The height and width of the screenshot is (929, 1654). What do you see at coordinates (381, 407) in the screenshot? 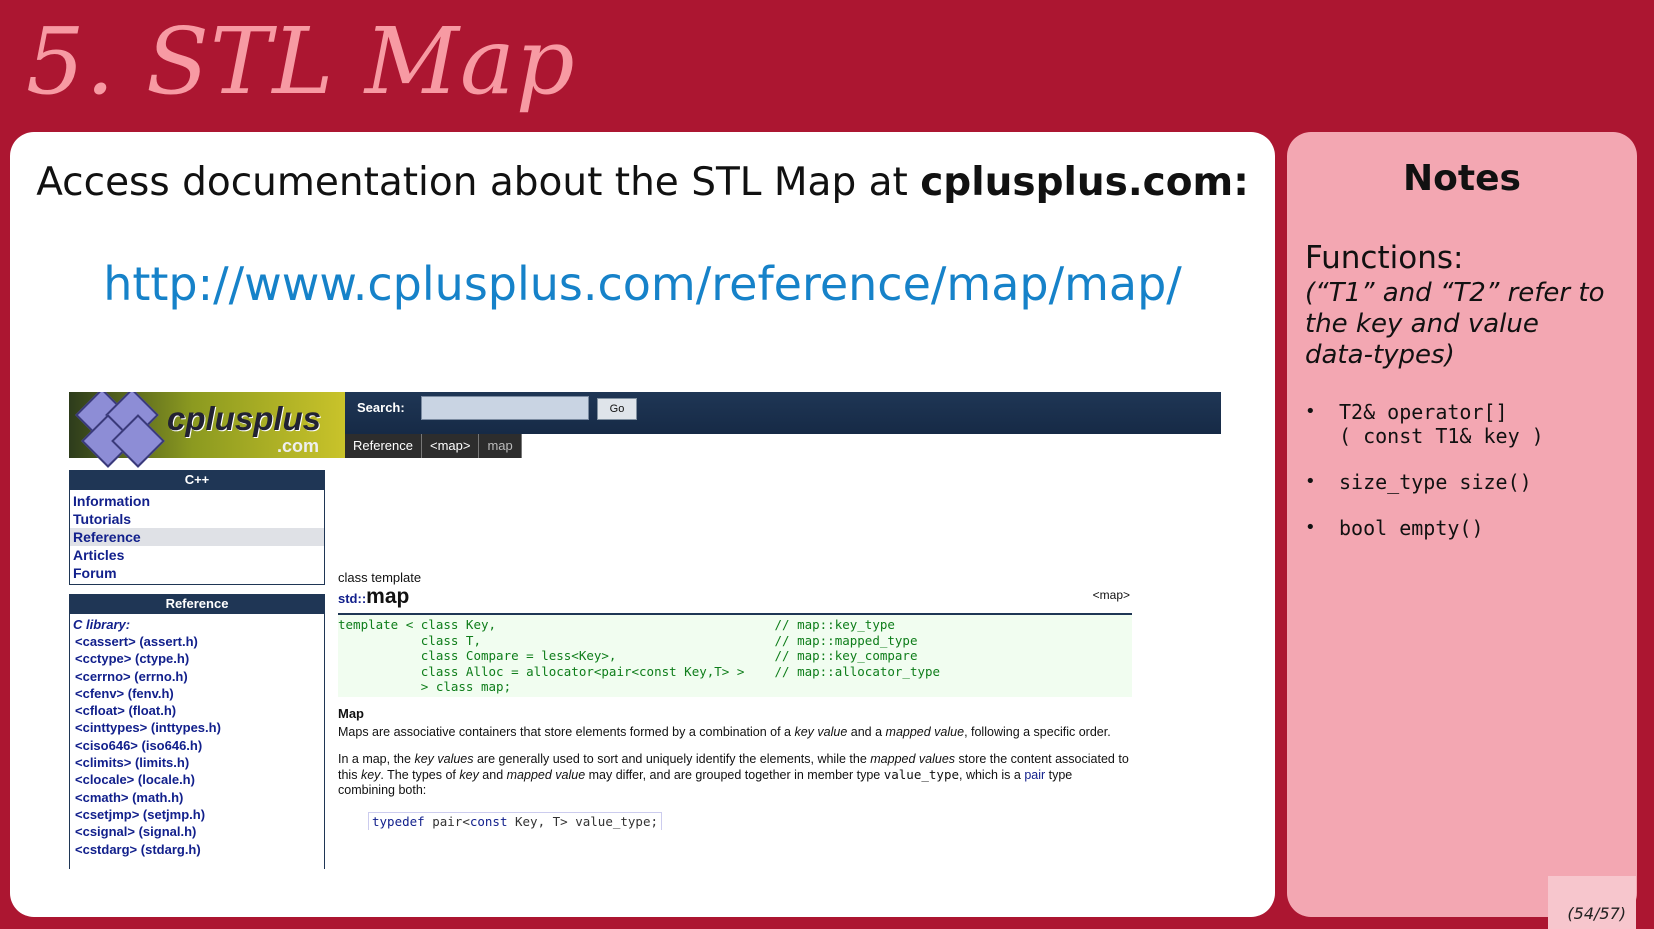
I see `search-label: Search:` at bounding box center [381, 407].